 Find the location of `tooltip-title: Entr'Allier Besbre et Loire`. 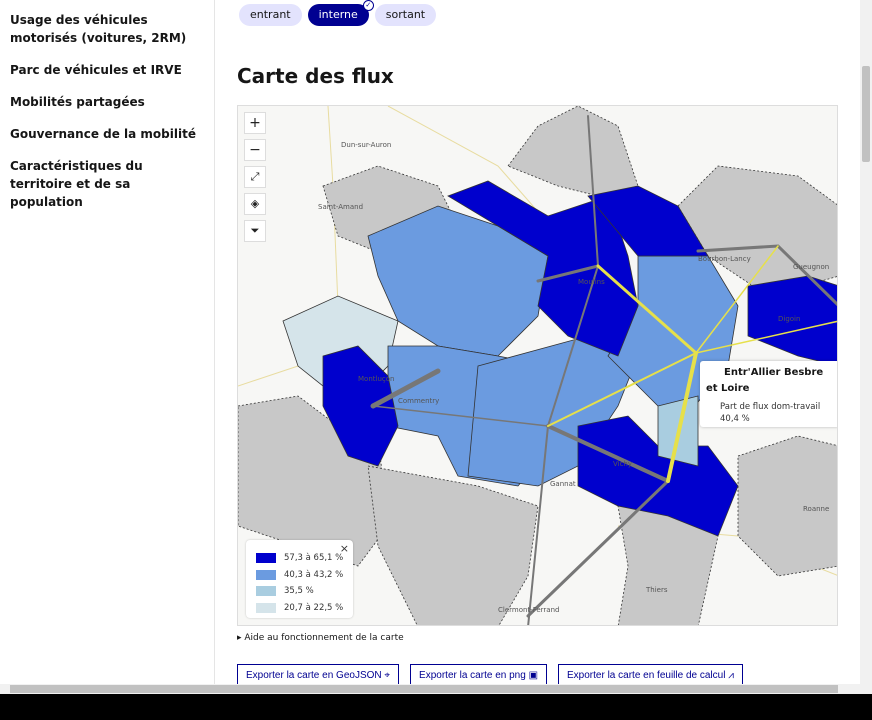

tooltip-title: Entr'Allier Besbre et Loire is located at coordinates (765, 380).